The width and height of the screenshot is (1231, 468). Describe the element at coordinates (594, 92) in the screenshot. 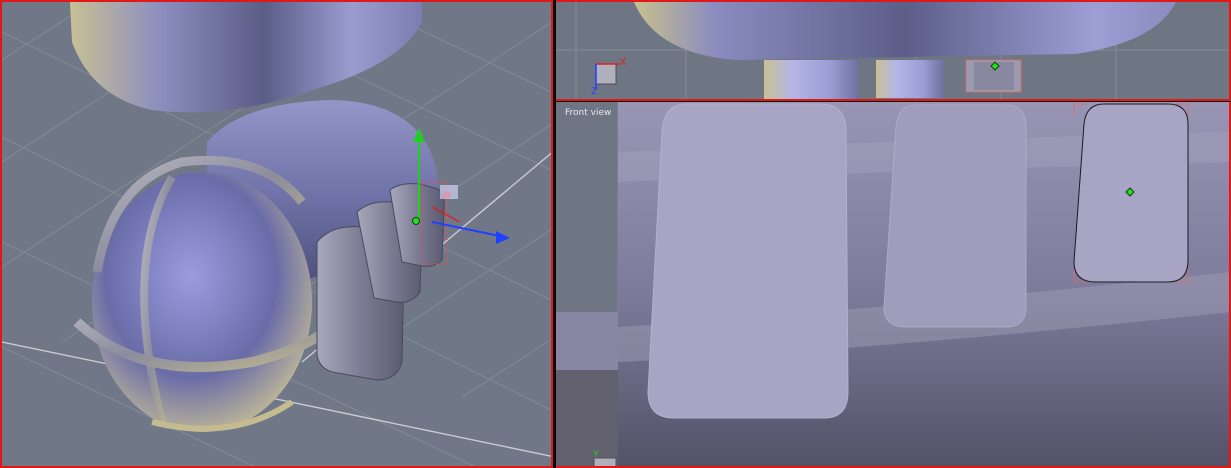

I see `axis-label-z: Z` at that location.